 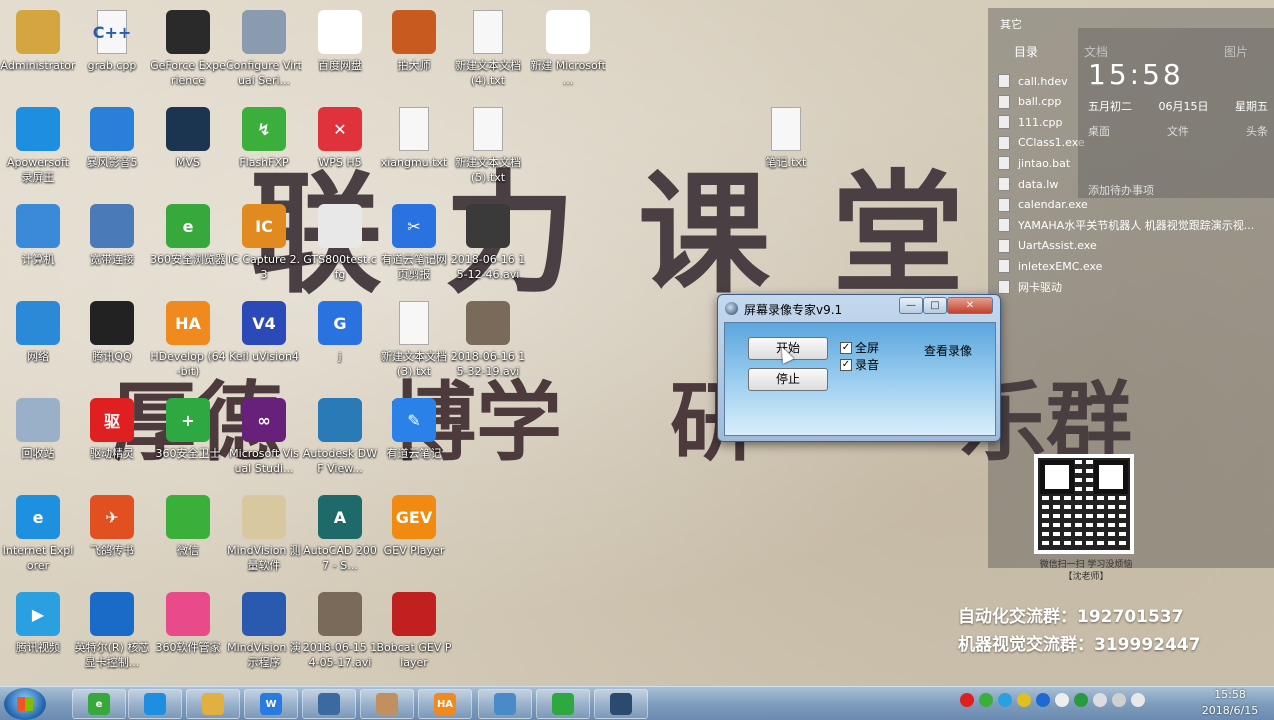 I want to click on taskbar-button: e, so click(x=99, y=704).